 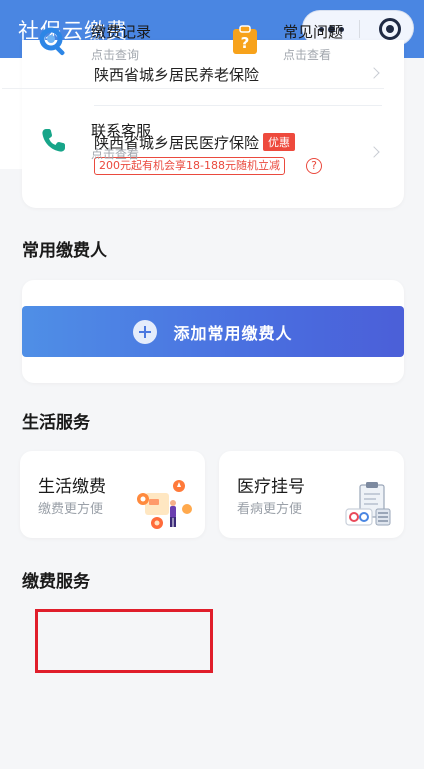 I want to click on card-subtitle: 看病更方便, so click(x=270, y=509).